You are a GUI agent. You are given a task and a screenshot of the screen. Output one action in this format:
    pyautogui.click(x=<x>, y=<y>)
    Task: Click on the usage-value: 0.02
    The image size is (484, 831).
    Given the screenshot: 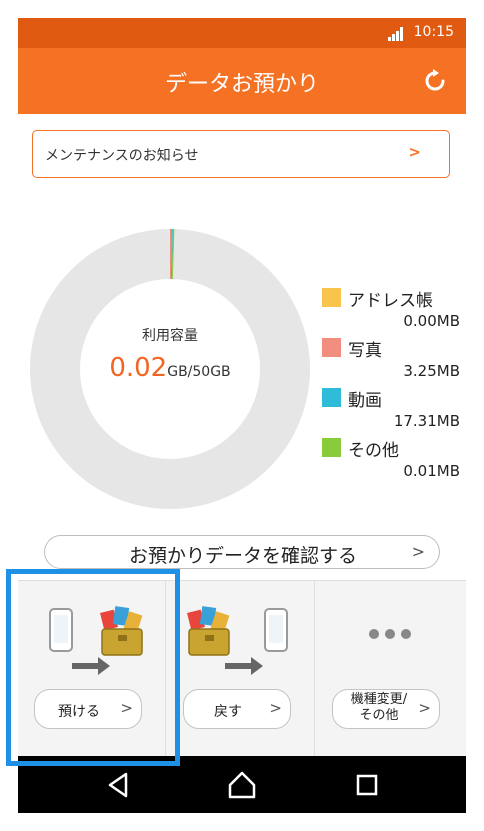 What is the action you would take?
    pyautogui.click(x=138, y=368)
    